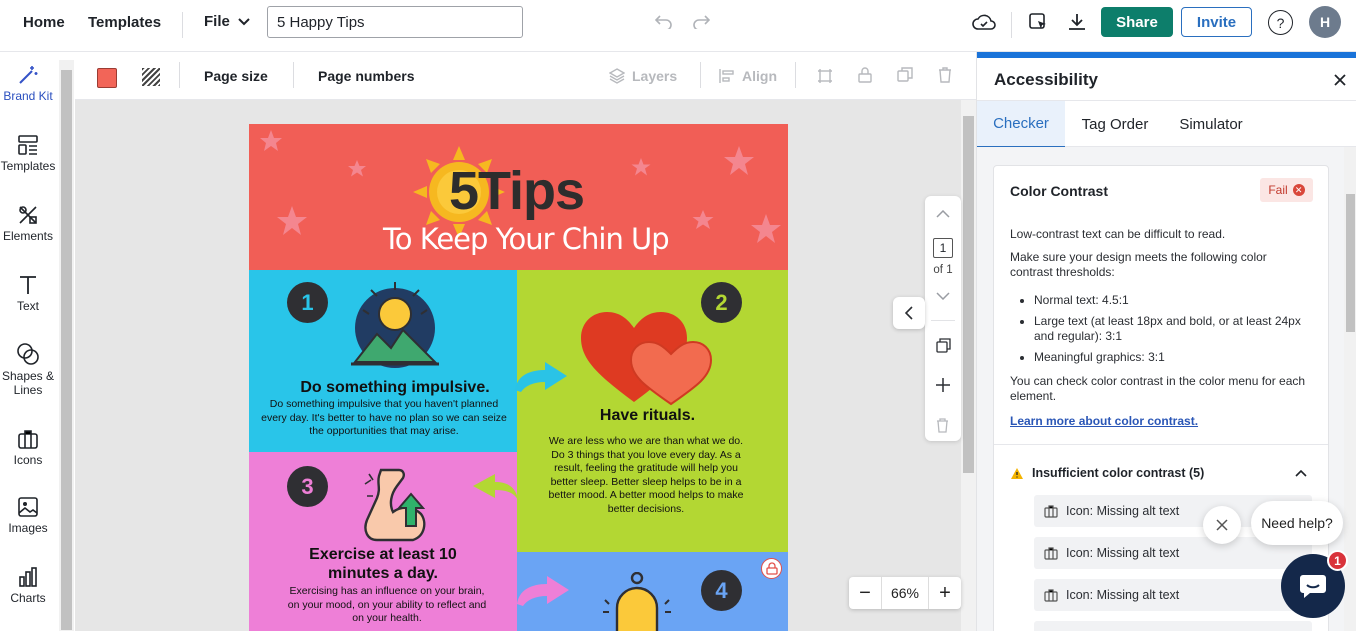 The height and width of the screenshot is (631, 1356). What do you see at coordinates (1104, 421) in the screenshot?
I see `learn-more-link: Learn more about color contrast.` at bounding box center [1104, 421].